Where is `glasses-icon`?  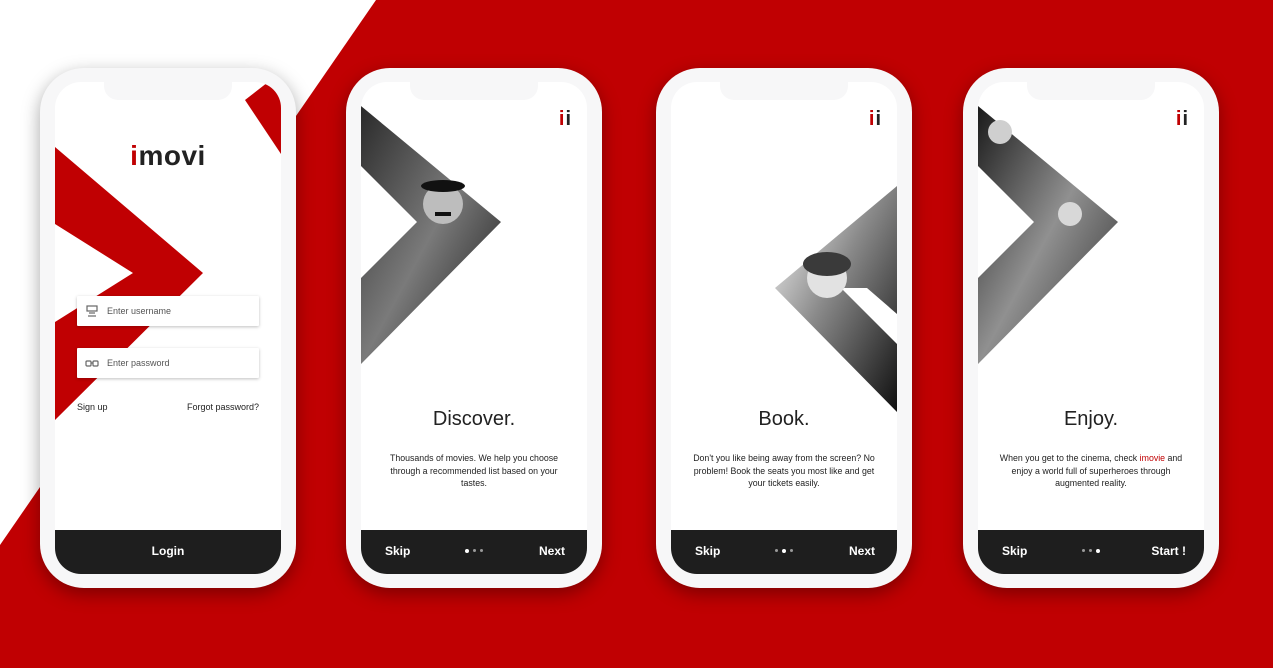
glasses-icon is located at coordinates (92, 363).